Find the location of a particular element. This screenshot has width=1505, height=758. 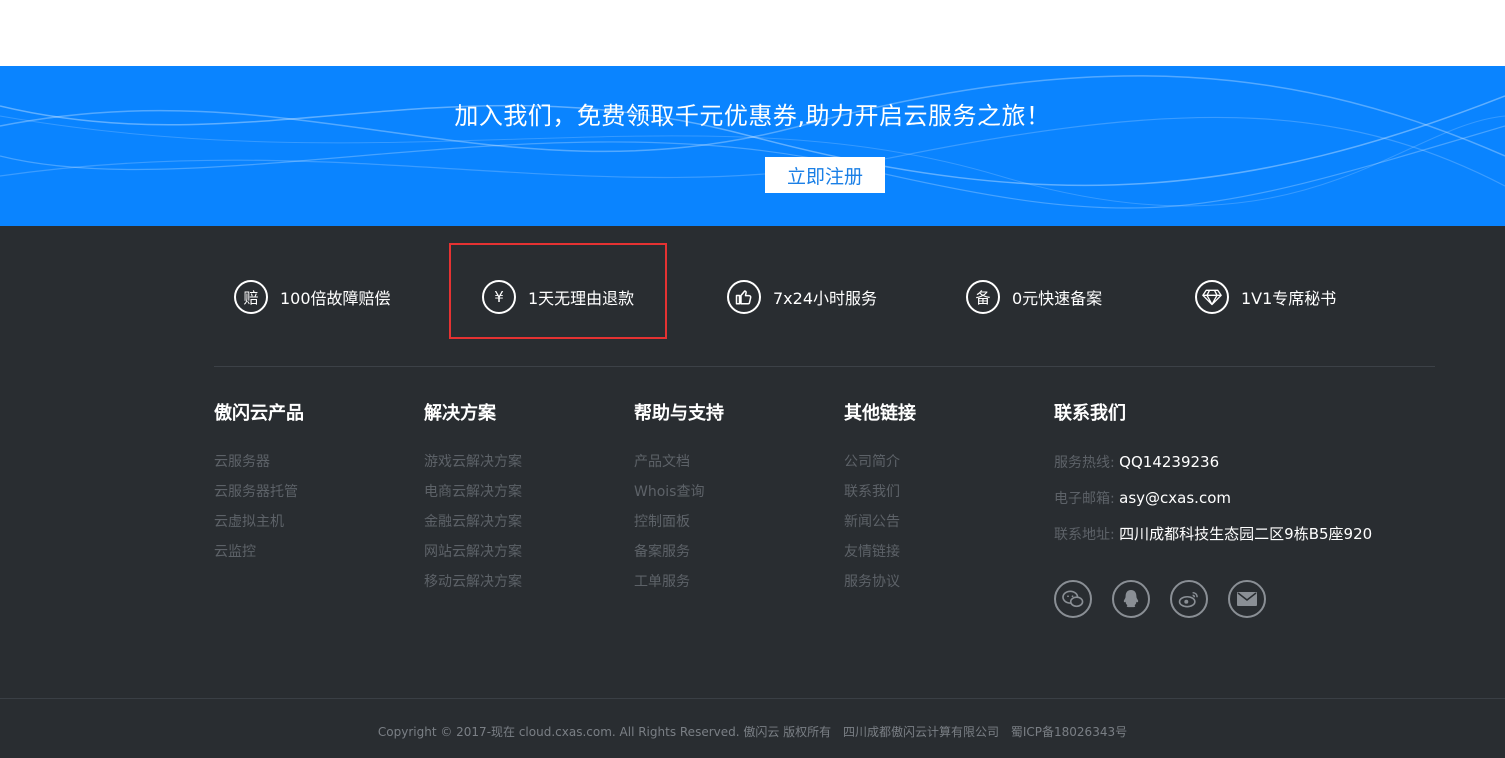

footer-link: 服务协议 is located at coordinates (880, 587).